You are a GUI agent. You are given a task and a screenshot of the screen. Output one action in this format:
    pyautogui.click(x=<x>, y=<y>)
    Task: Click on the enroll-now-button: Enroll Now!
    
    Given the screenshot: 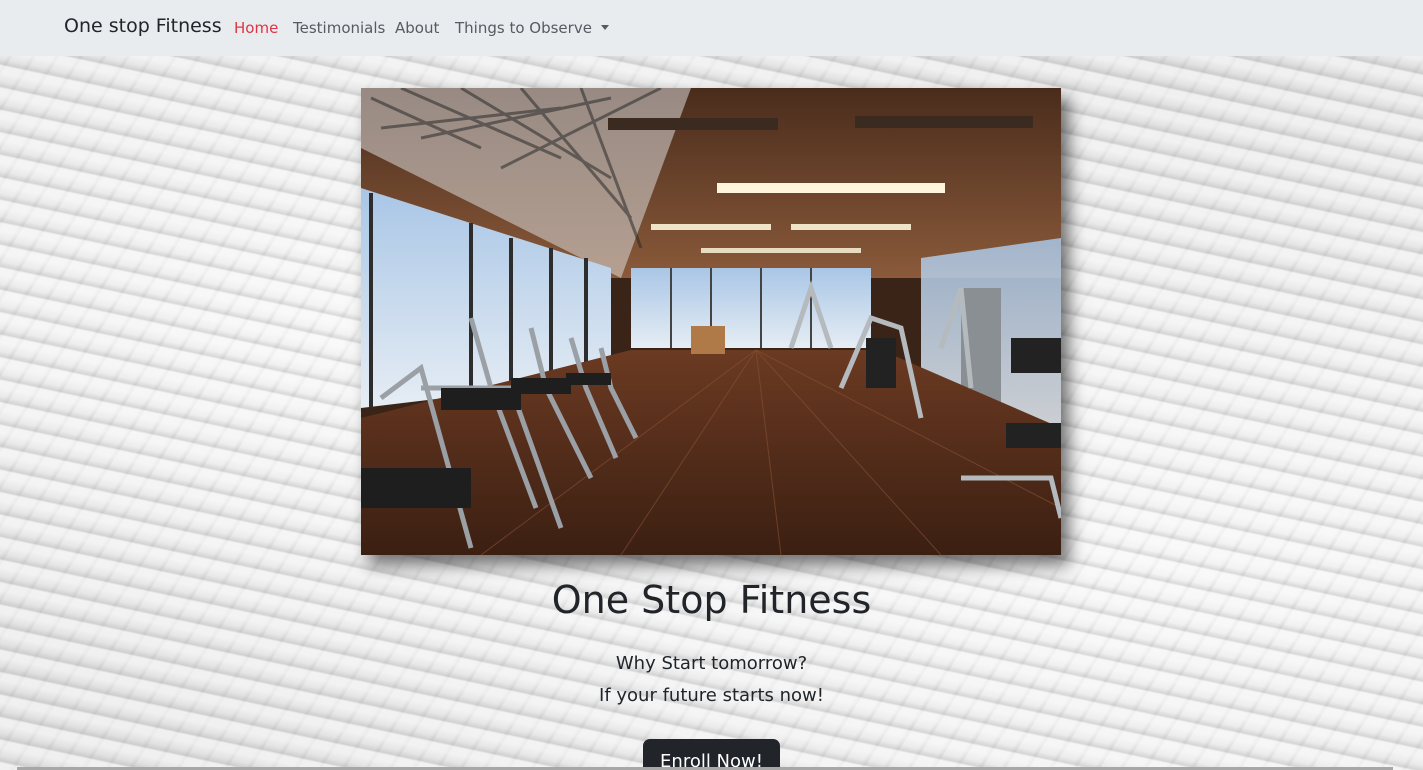 What is the action you would take?
    pyautogui.click(x=711, y=754)
    